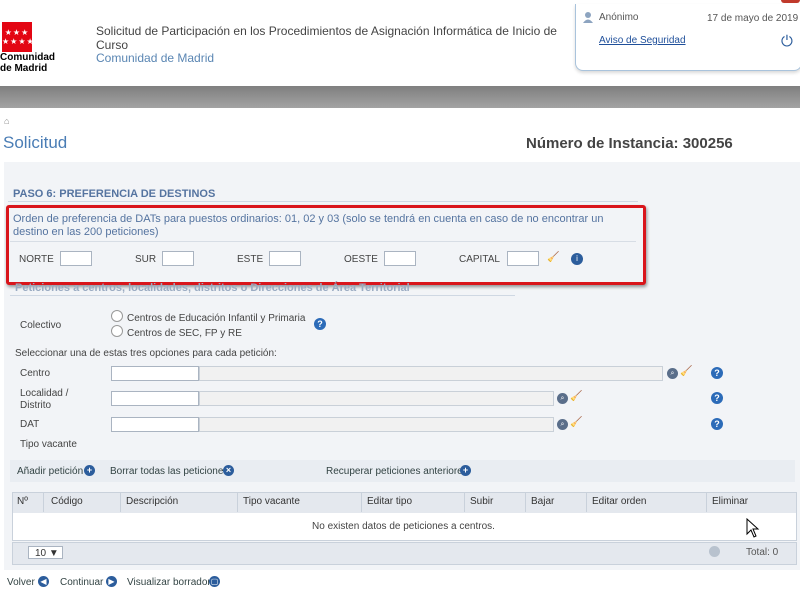 The width and height of the screenshot is (800, 600). What do you see at coordinates (271, 501) in the screenshot?
I see `column-header: Tipo vacante` at bounding box center [271, 501].